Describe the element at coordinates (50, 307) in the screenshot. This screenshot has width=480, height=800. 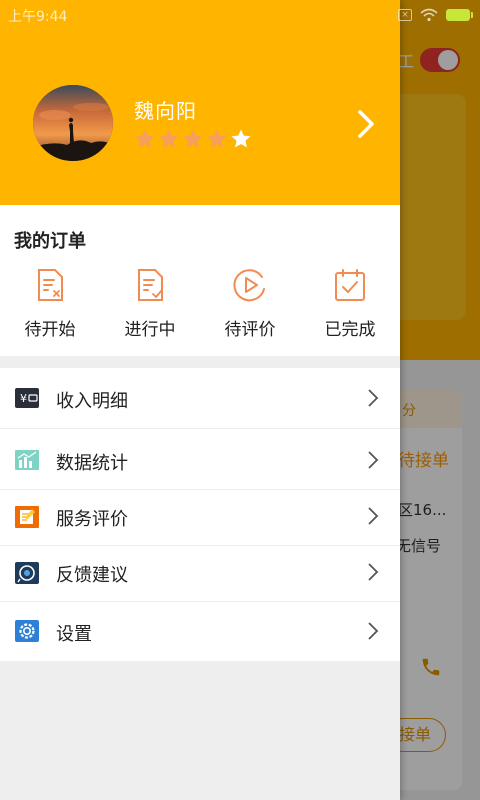
I see `order-pending-start: 待开始` at that location.